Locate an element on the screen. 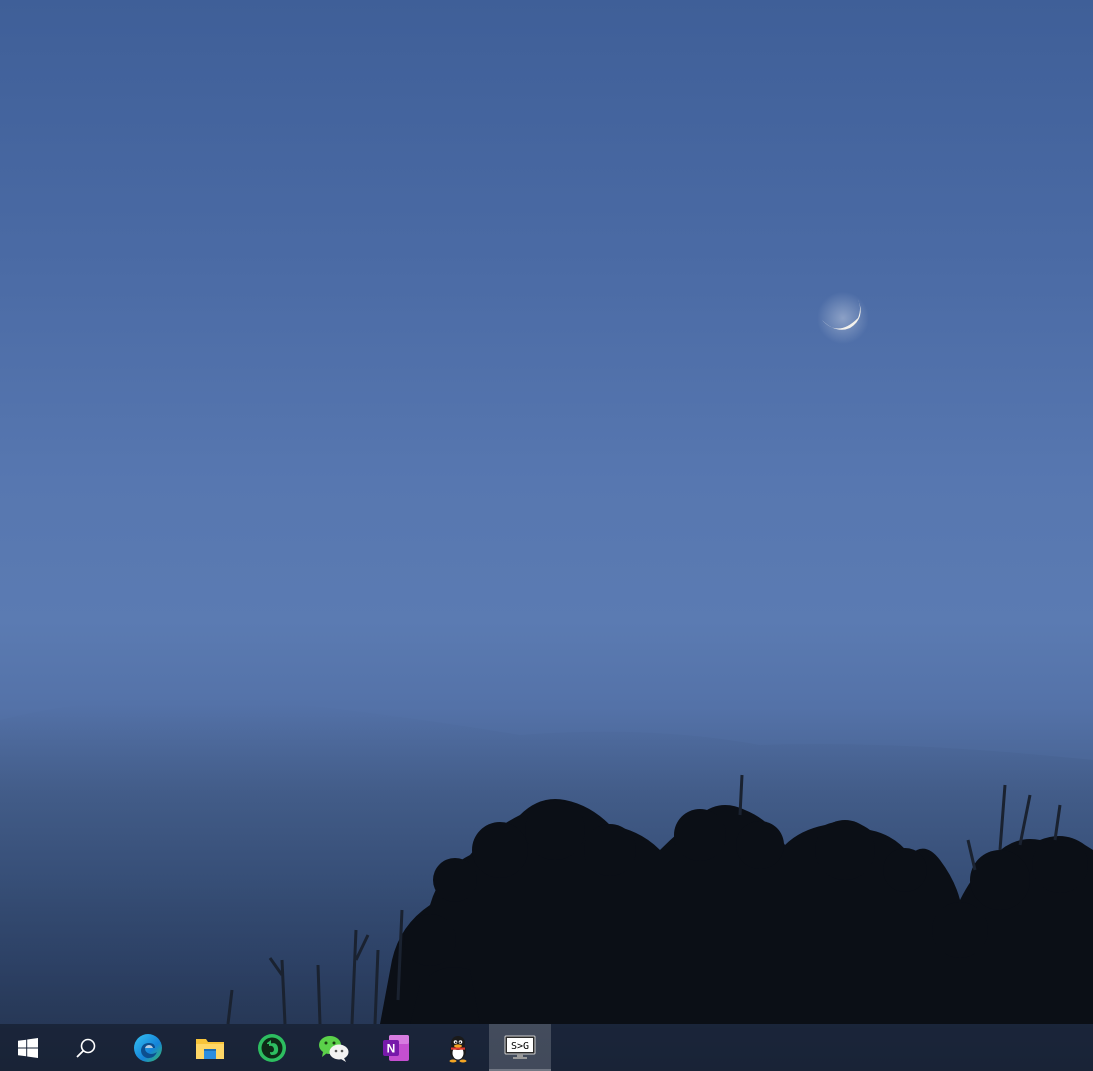 This screenshot has width=1093, height=1071. sg-monitor-label: S>G is located at coordinates (520, 1046).